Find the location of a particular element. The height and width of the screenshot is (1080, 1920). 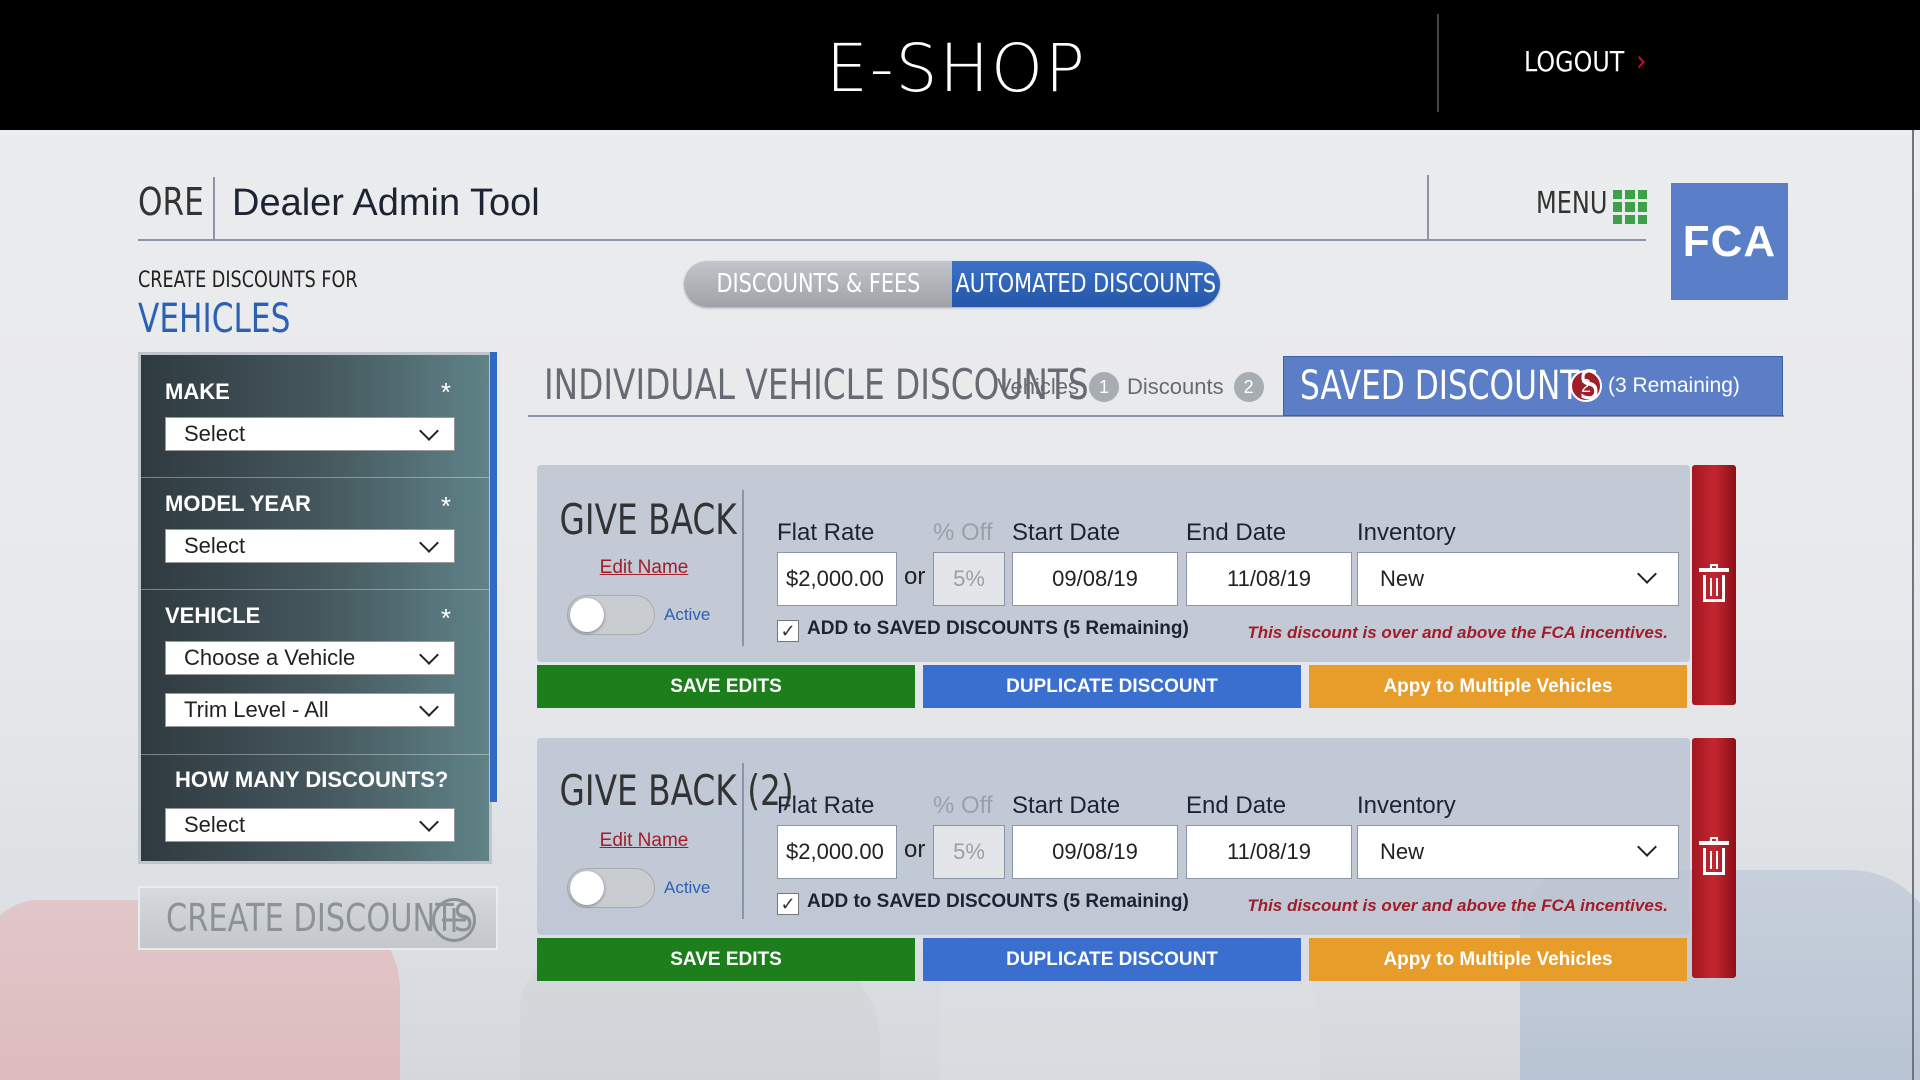

saved-discounts-label: SAVED DISCOUNTS is located at coordinates (1450, 386).